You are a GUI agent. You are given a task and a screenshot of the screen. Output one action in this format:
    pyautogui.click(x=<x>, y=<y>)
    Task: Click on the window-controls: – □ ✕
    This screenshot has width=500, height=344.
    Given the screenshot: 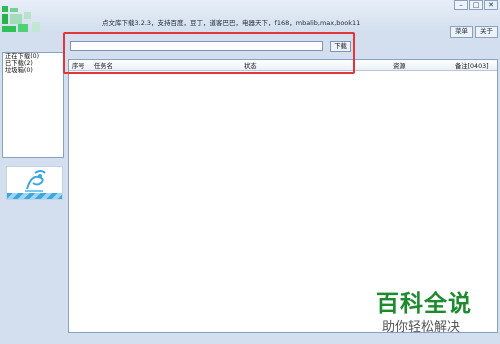 What is the action you would take?
    pyautogui.click(x=475, y=5)
    